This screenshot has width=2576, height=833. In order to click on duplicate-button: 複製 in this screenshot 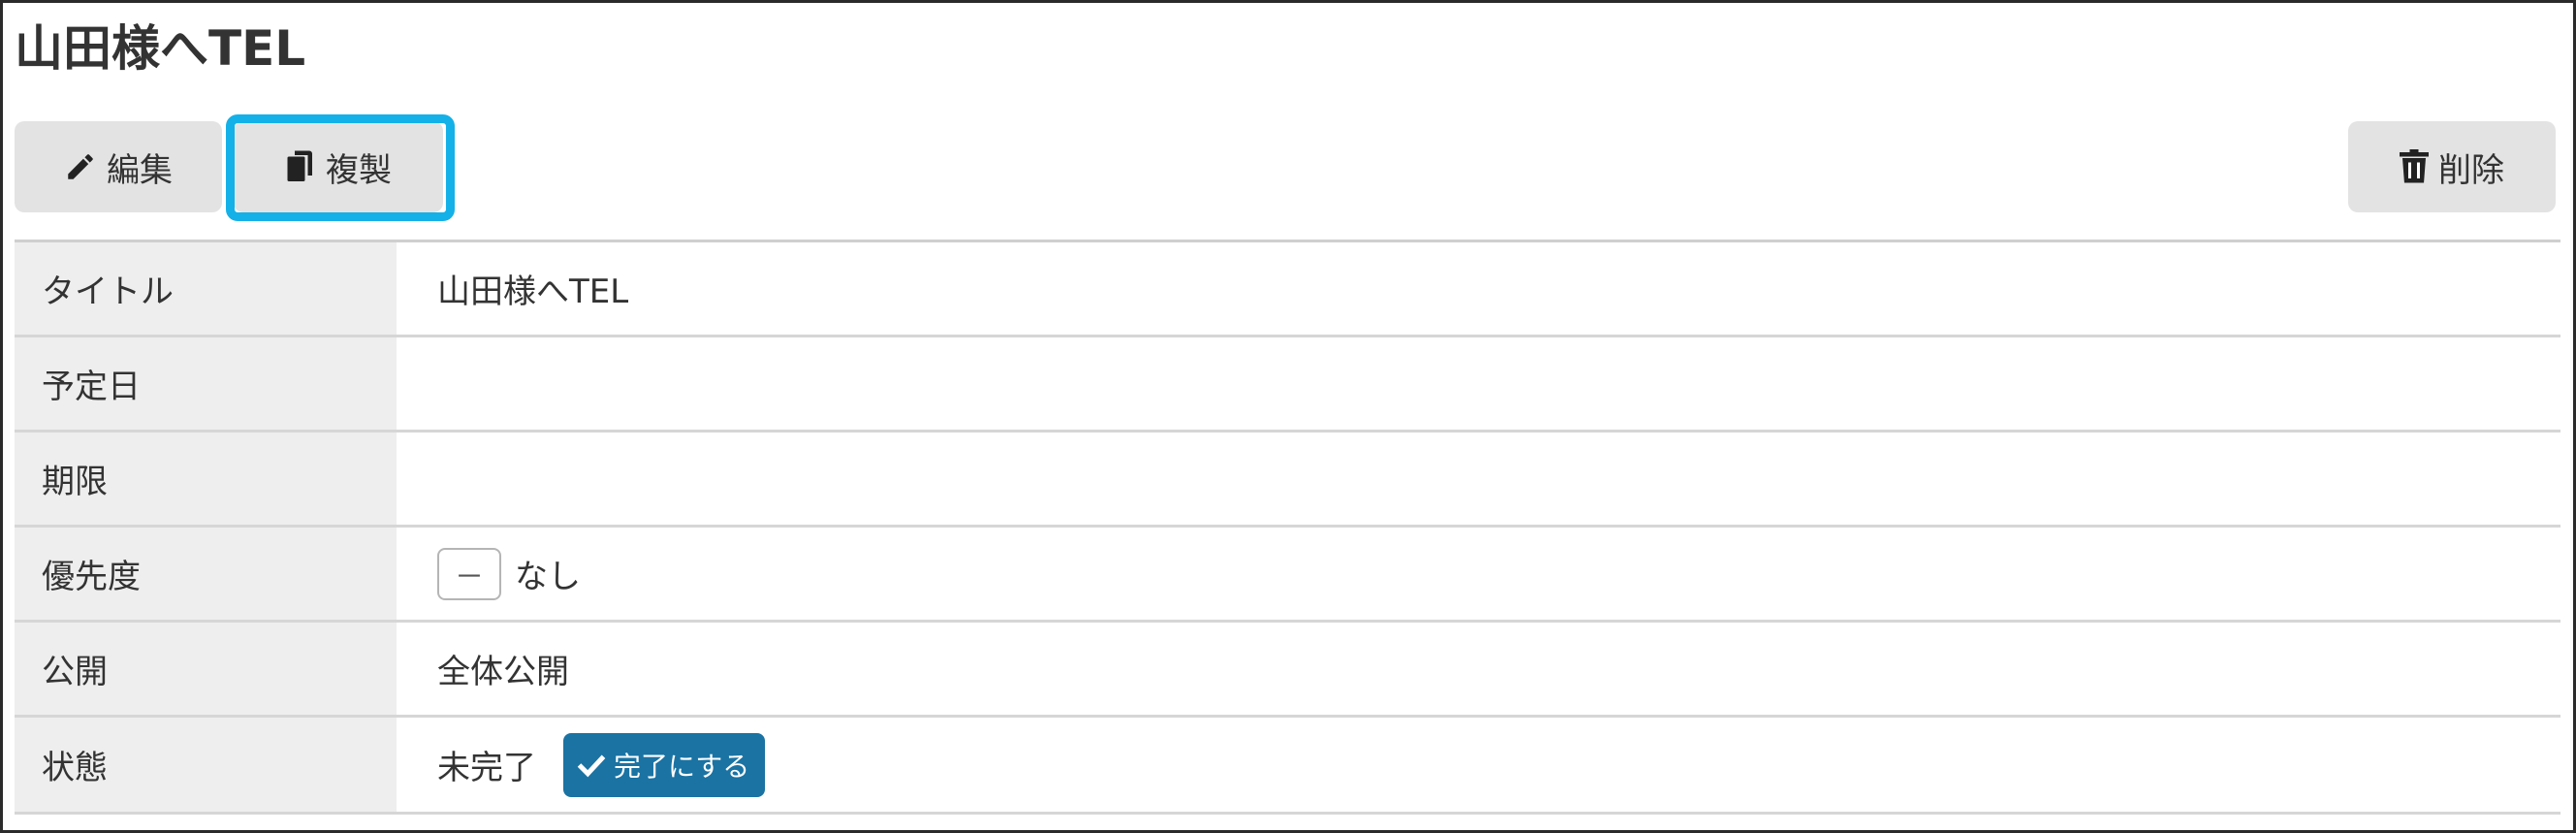, I will do `click(338, 166)`.